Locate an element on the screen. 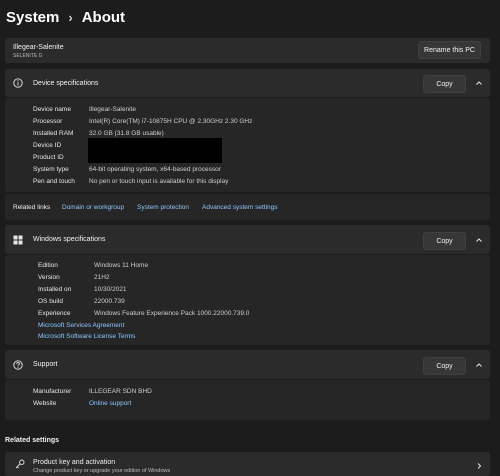 This screenshot has height=476, width=500. page-title: About is located at coordinates (103, 17).